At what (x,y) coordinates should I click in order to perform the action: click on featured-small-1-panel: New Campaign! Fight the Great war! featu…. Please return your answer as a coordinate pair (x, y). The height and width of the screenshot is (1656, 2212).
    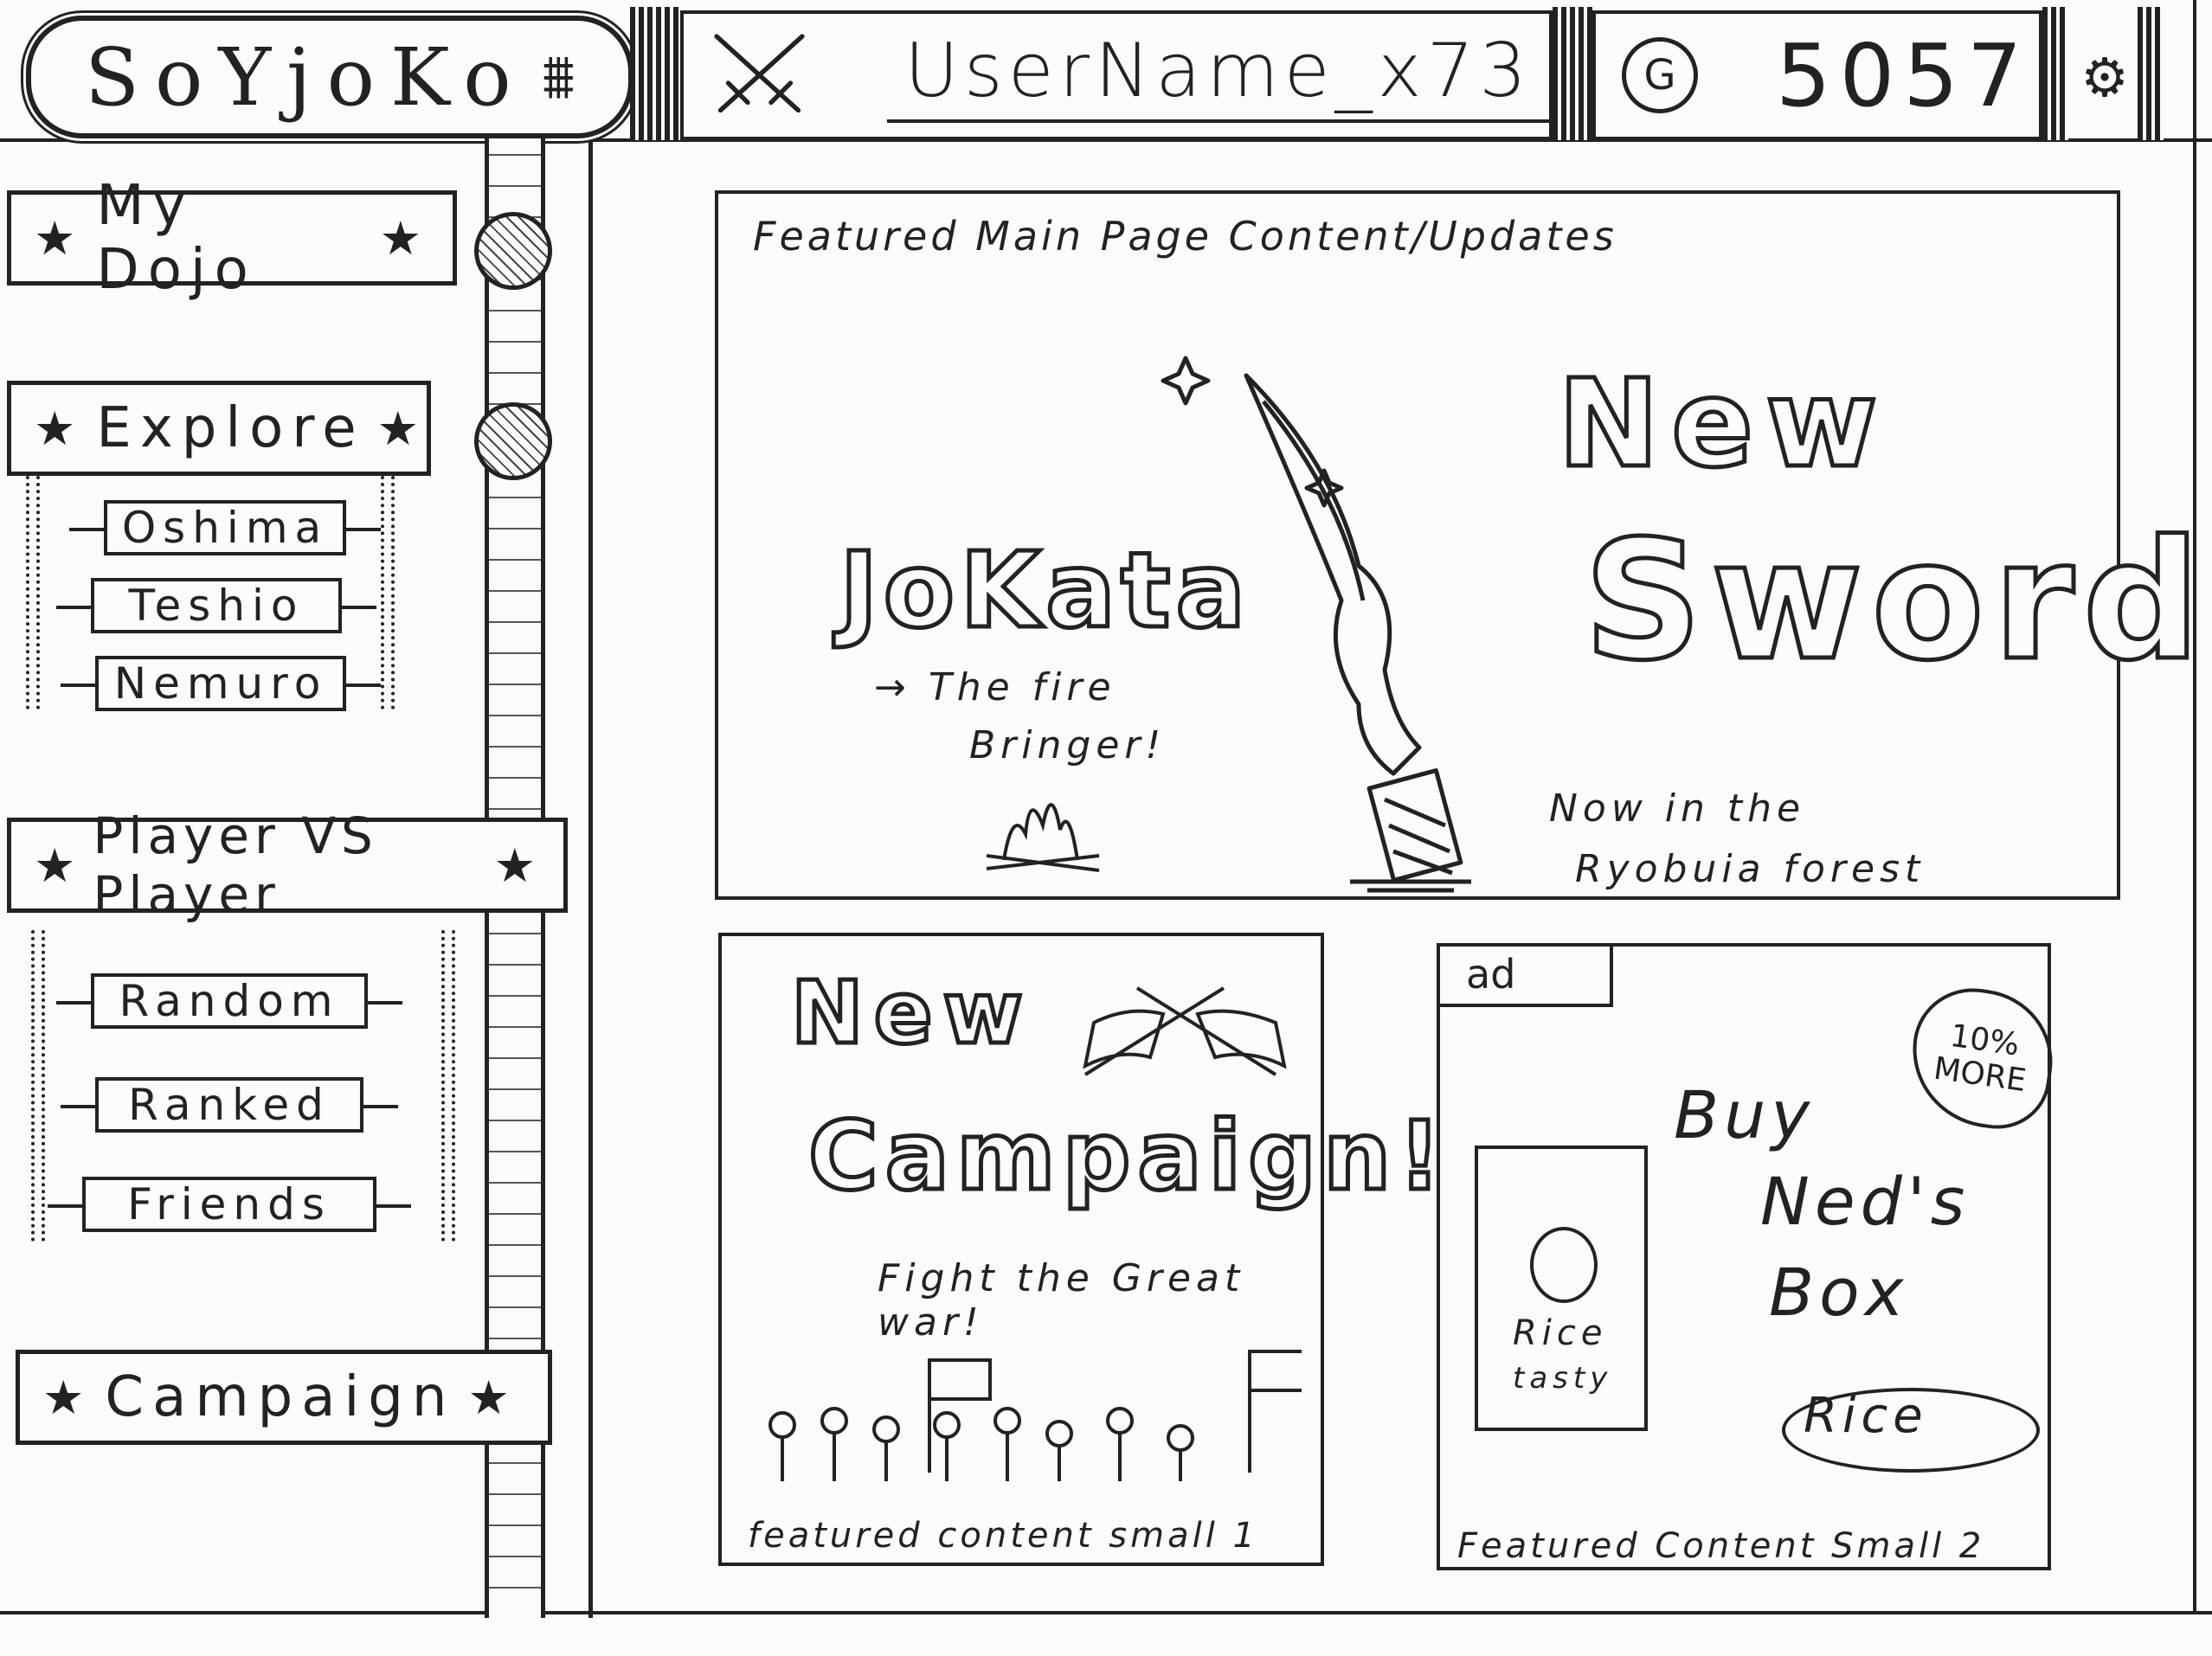
    Looking at the image, I should click on (1081, 1249).